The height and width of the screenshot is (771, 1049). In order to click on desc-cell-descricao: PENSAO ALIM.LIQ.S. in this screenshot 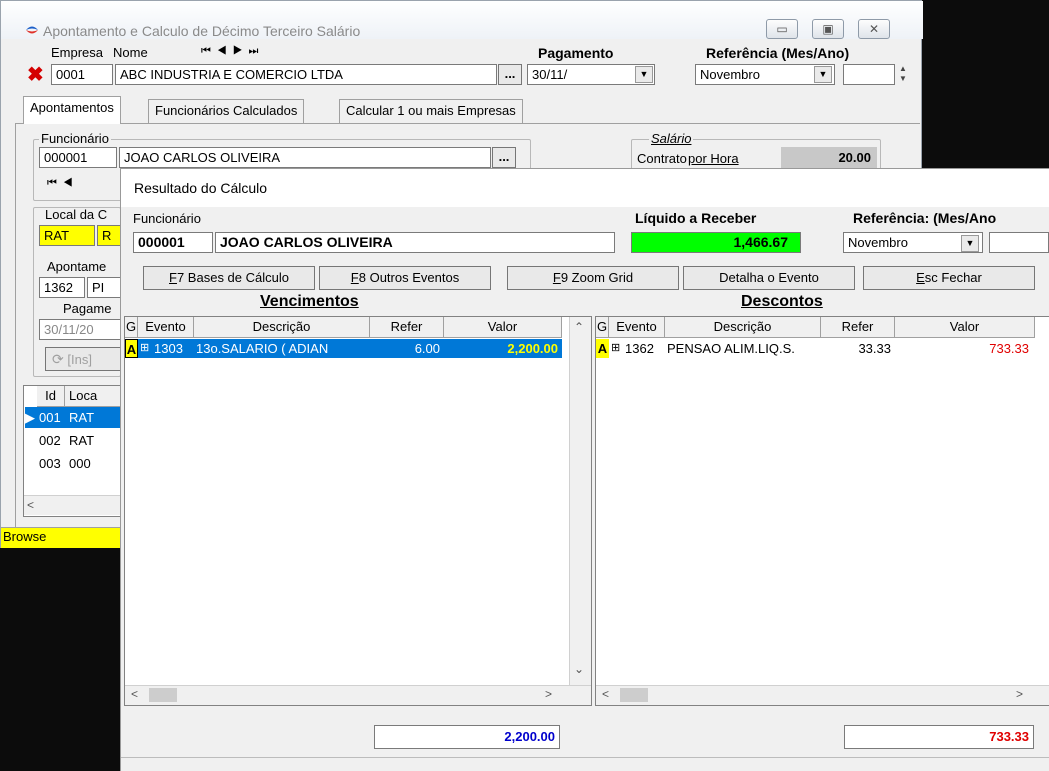, I will do `click(743, 348)`.